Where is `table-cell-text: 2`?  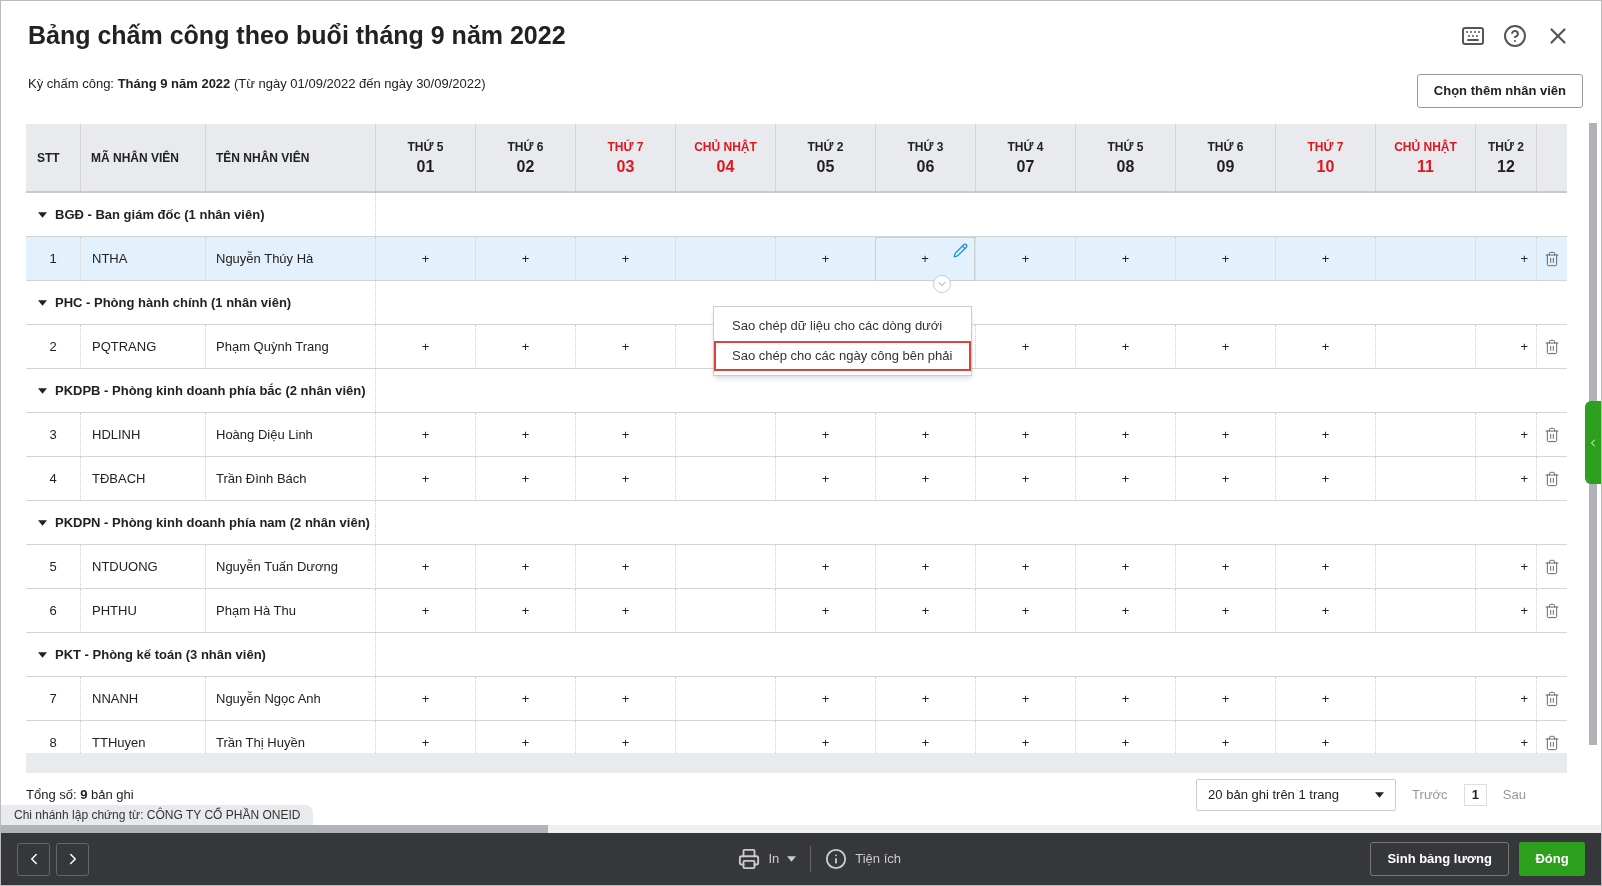
table-cell-text: 2 is located at coordinates (53, 347).